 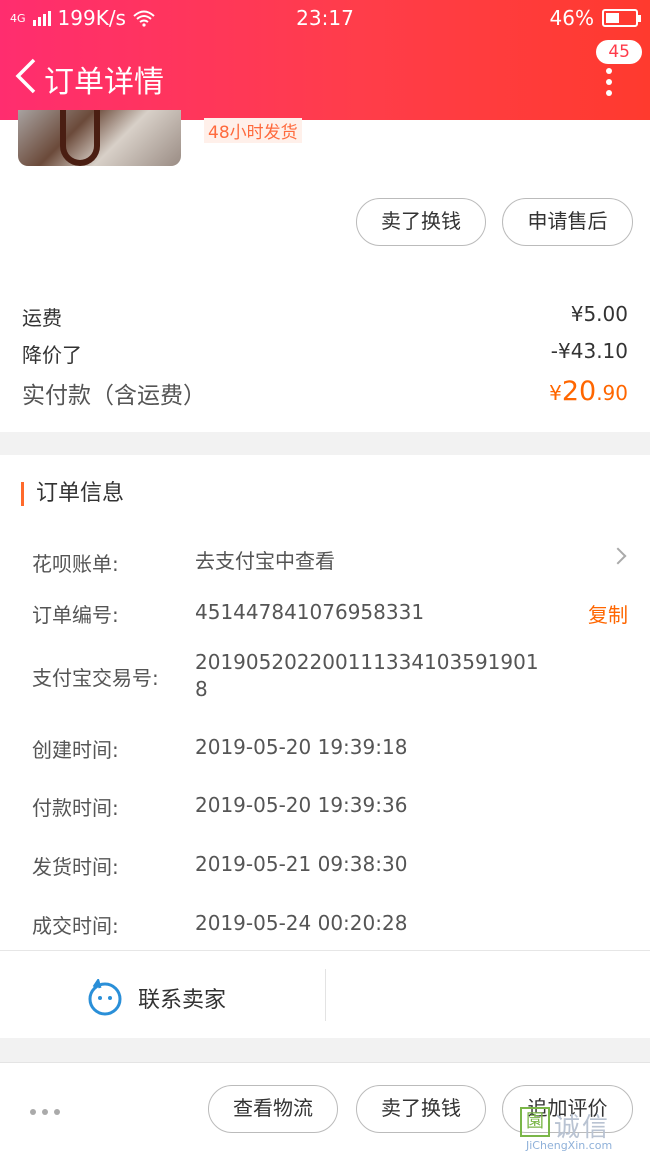 I want to click on order-number: 451447841076958331, so click(x=310, y=612).